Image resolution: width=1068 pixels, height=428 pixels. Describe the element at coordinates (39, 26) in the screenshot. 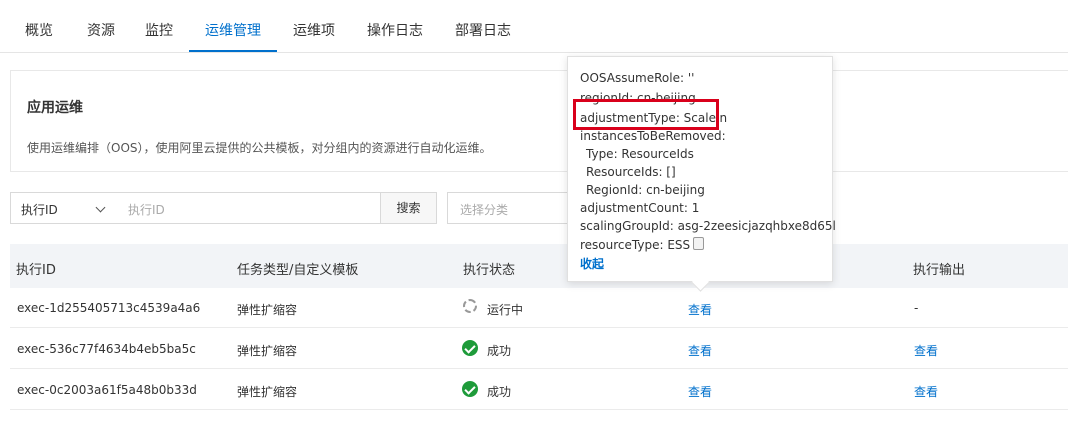

I see `tab-overview: 概览` at that location.